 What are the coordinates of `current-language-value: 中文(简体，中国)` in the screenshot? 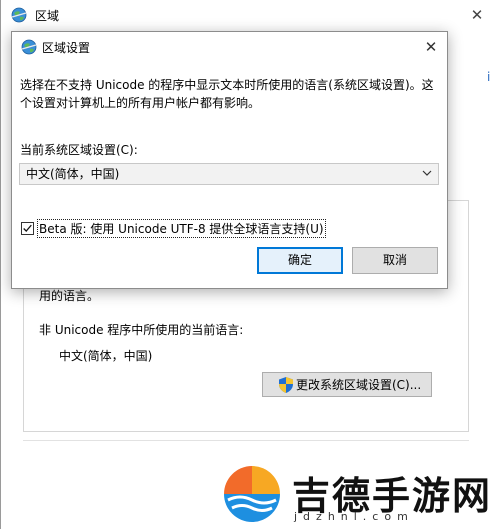 It's located at (106, 356).